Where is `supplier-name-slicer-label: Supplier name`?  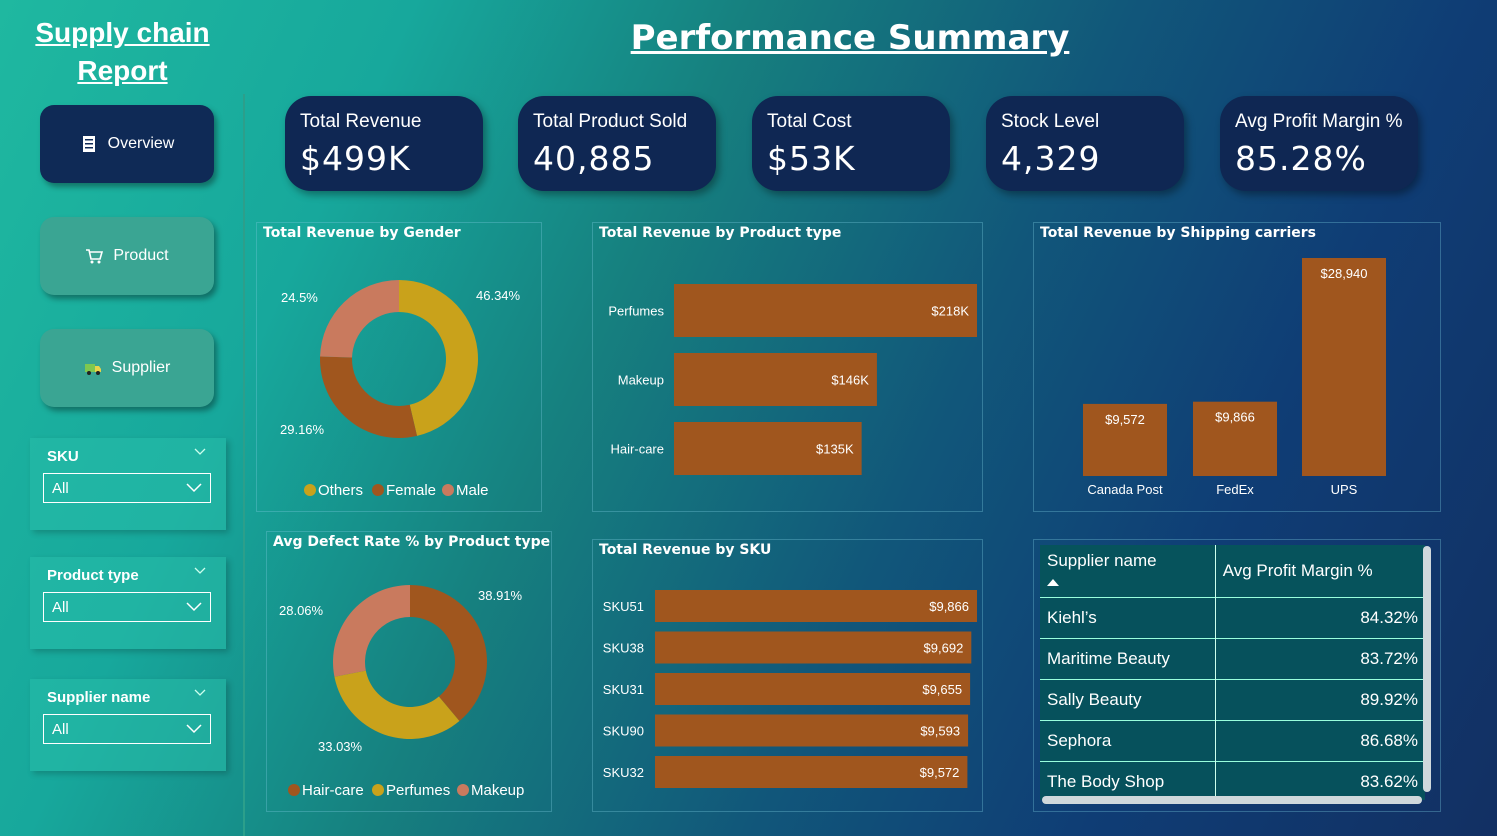
supplier-name-slicer-label: Supplier name is located at coordinates (99, 697).